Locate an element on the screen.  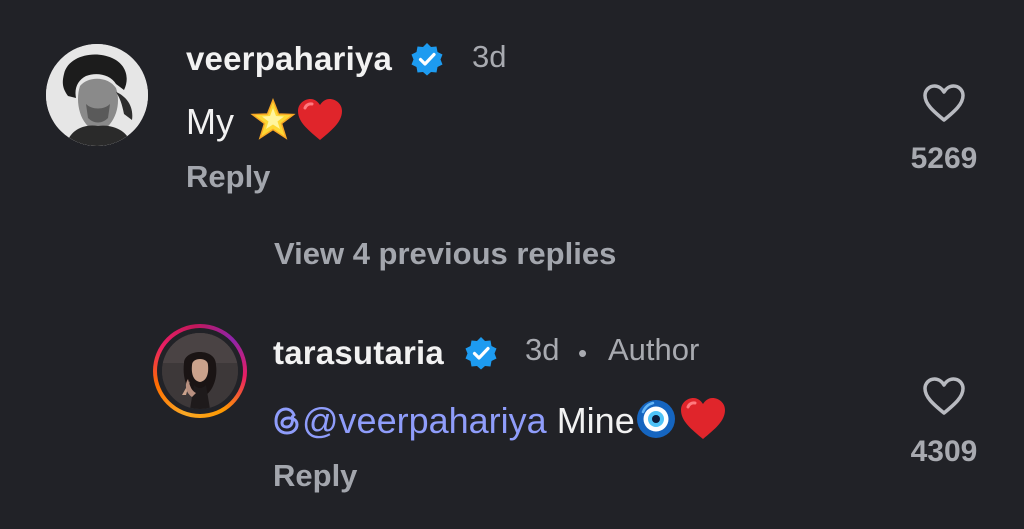
reply-timestamp: 3d is located at coordinates (542, 349).